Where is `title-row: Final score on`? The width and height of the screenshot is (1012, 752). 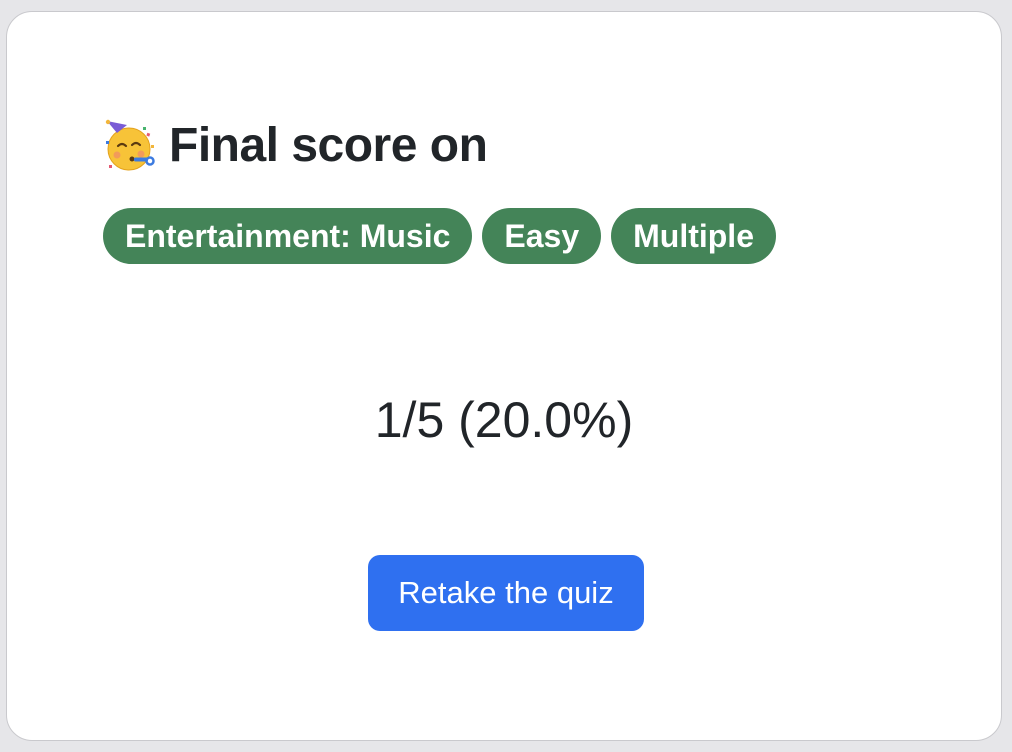 title-row: Final score on is located at coordinates (295, 146).